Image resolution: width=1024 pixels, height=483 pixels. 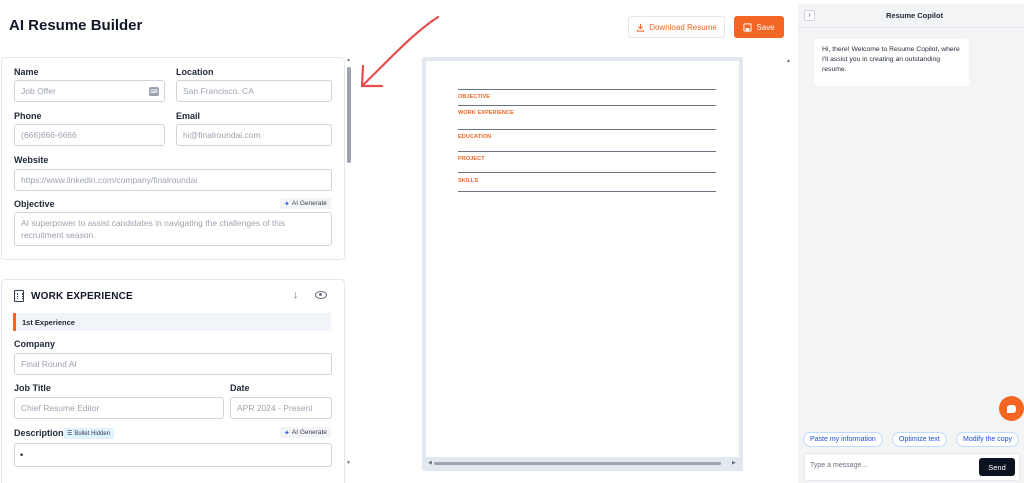 What do you see at coordinates (34, 204) in the screenshot?
I see `objective-label: Objective` at bounding box center [34, 204].